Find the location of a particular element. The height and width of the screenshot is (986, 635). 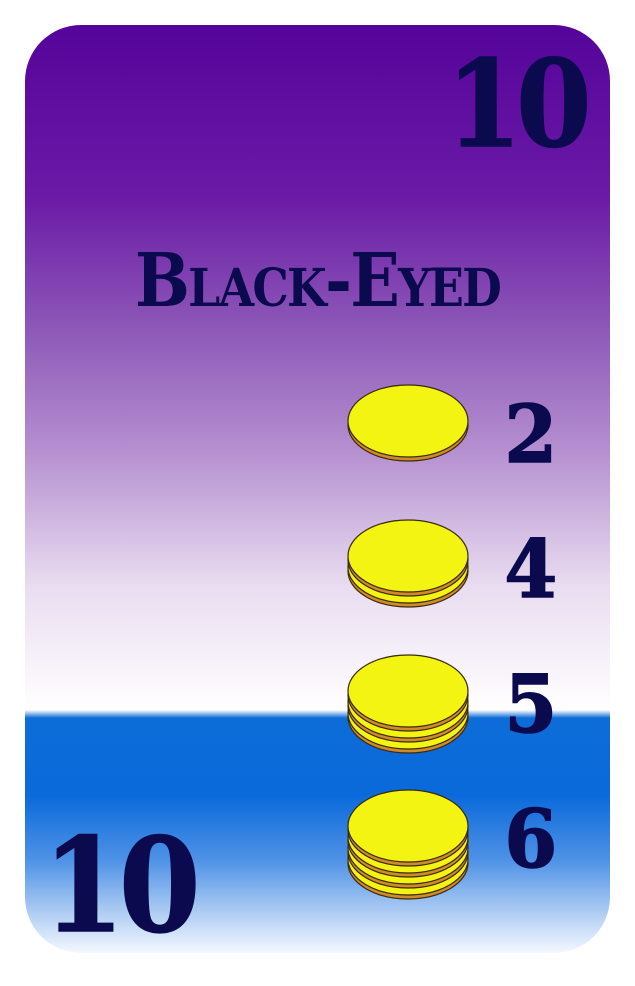

bean-value-label: 4 is located at coordinates (531, 569).